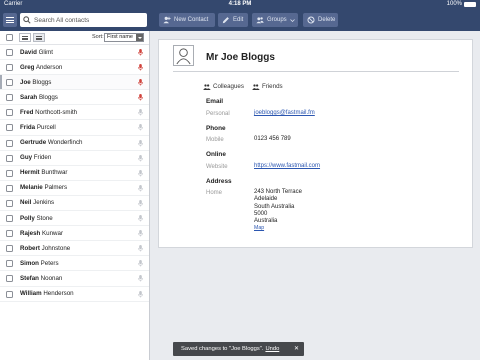  Describe the element at coordinates (272, 139) in the screenshot. I see `phone-value: 0123 456 789` at that location.